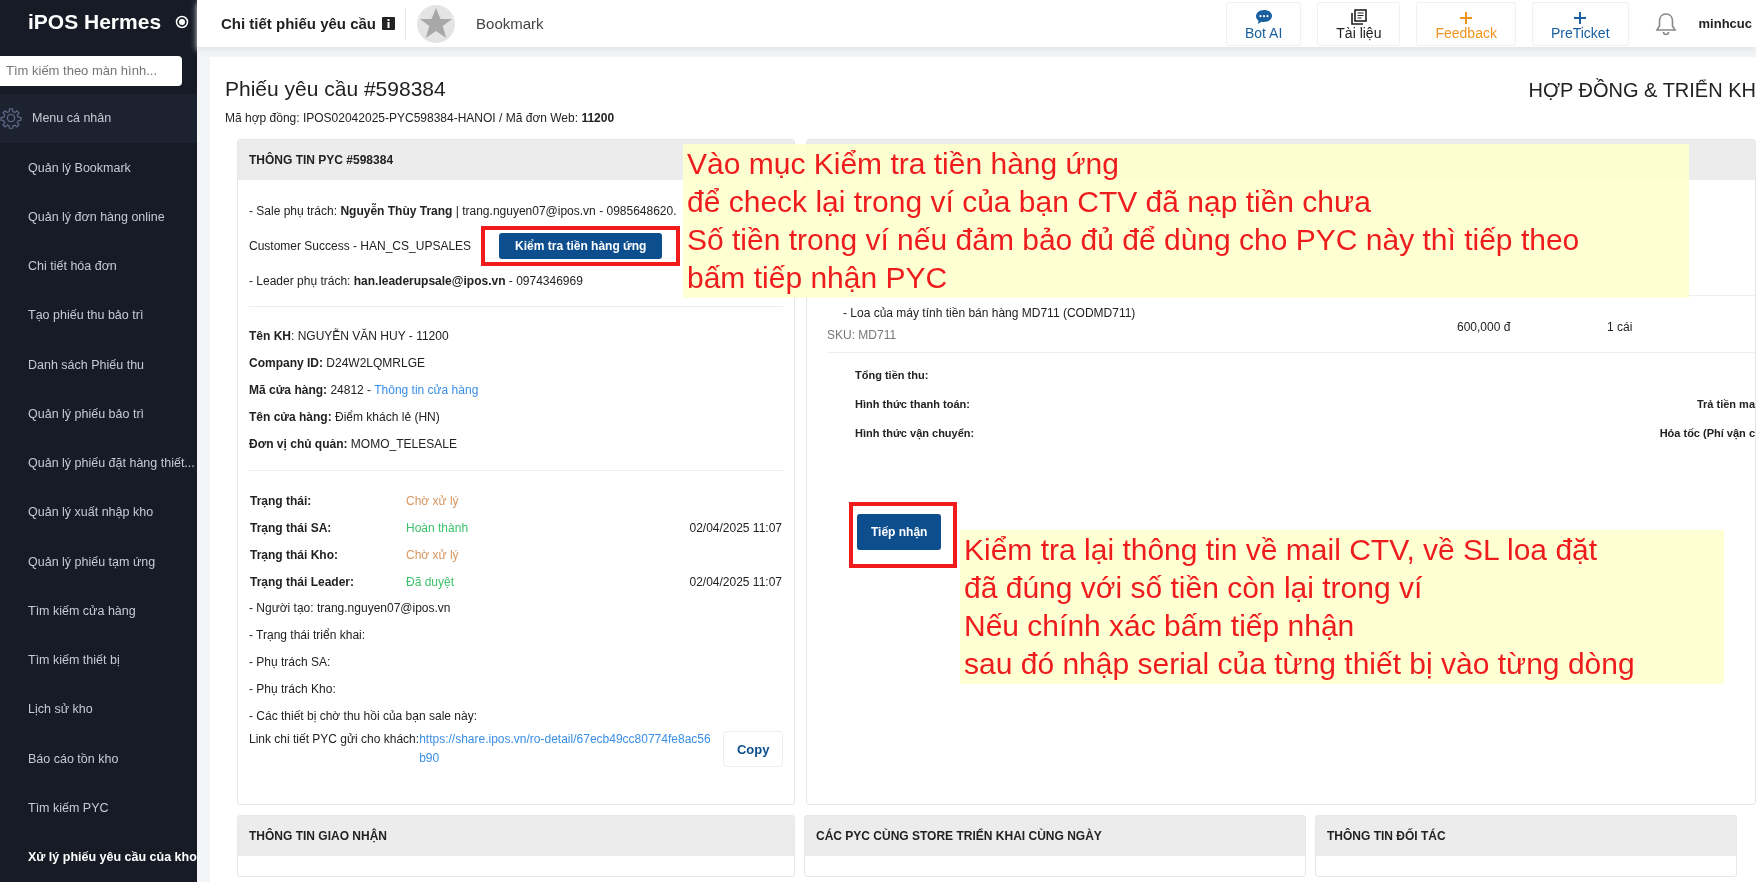 The height and width of the screenshot is (882, 1756). I want to click on bookmark-link: Bookmark, so click(510, 23).